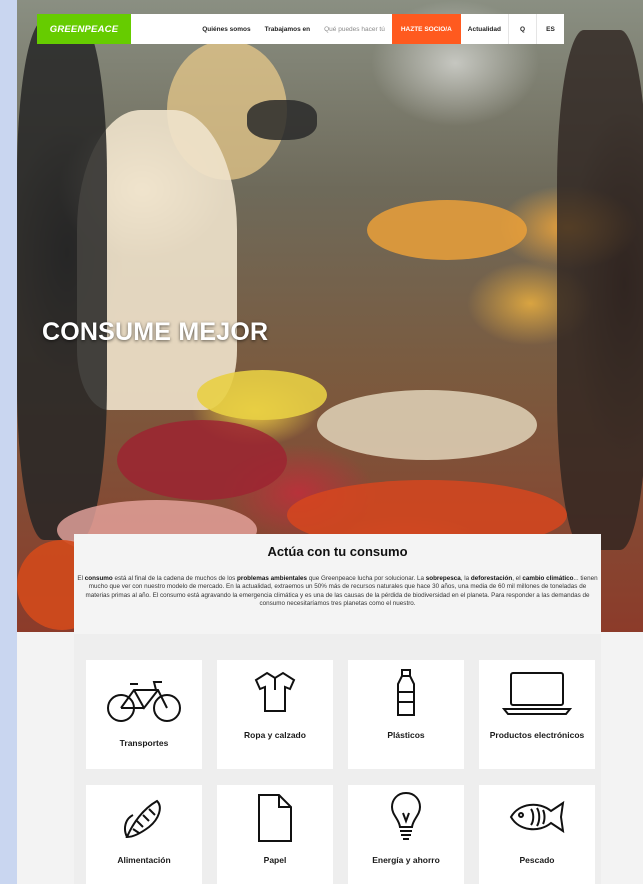  Describe the element at coordinates (226, 29) in the screenshot. I see `nav-link-quienes-somos: Quiénes somos` at that location.